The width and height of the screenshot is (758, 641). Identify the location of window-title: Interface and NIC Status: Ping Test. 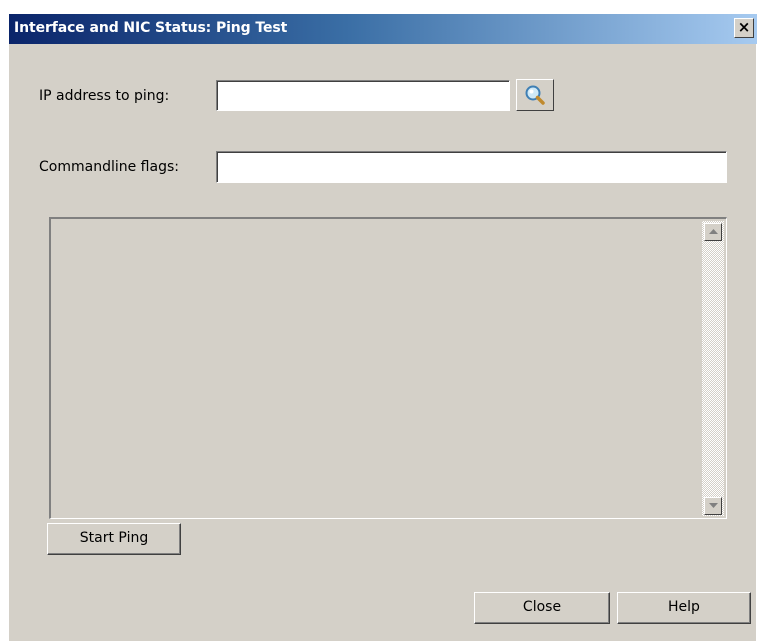
(151, 28).